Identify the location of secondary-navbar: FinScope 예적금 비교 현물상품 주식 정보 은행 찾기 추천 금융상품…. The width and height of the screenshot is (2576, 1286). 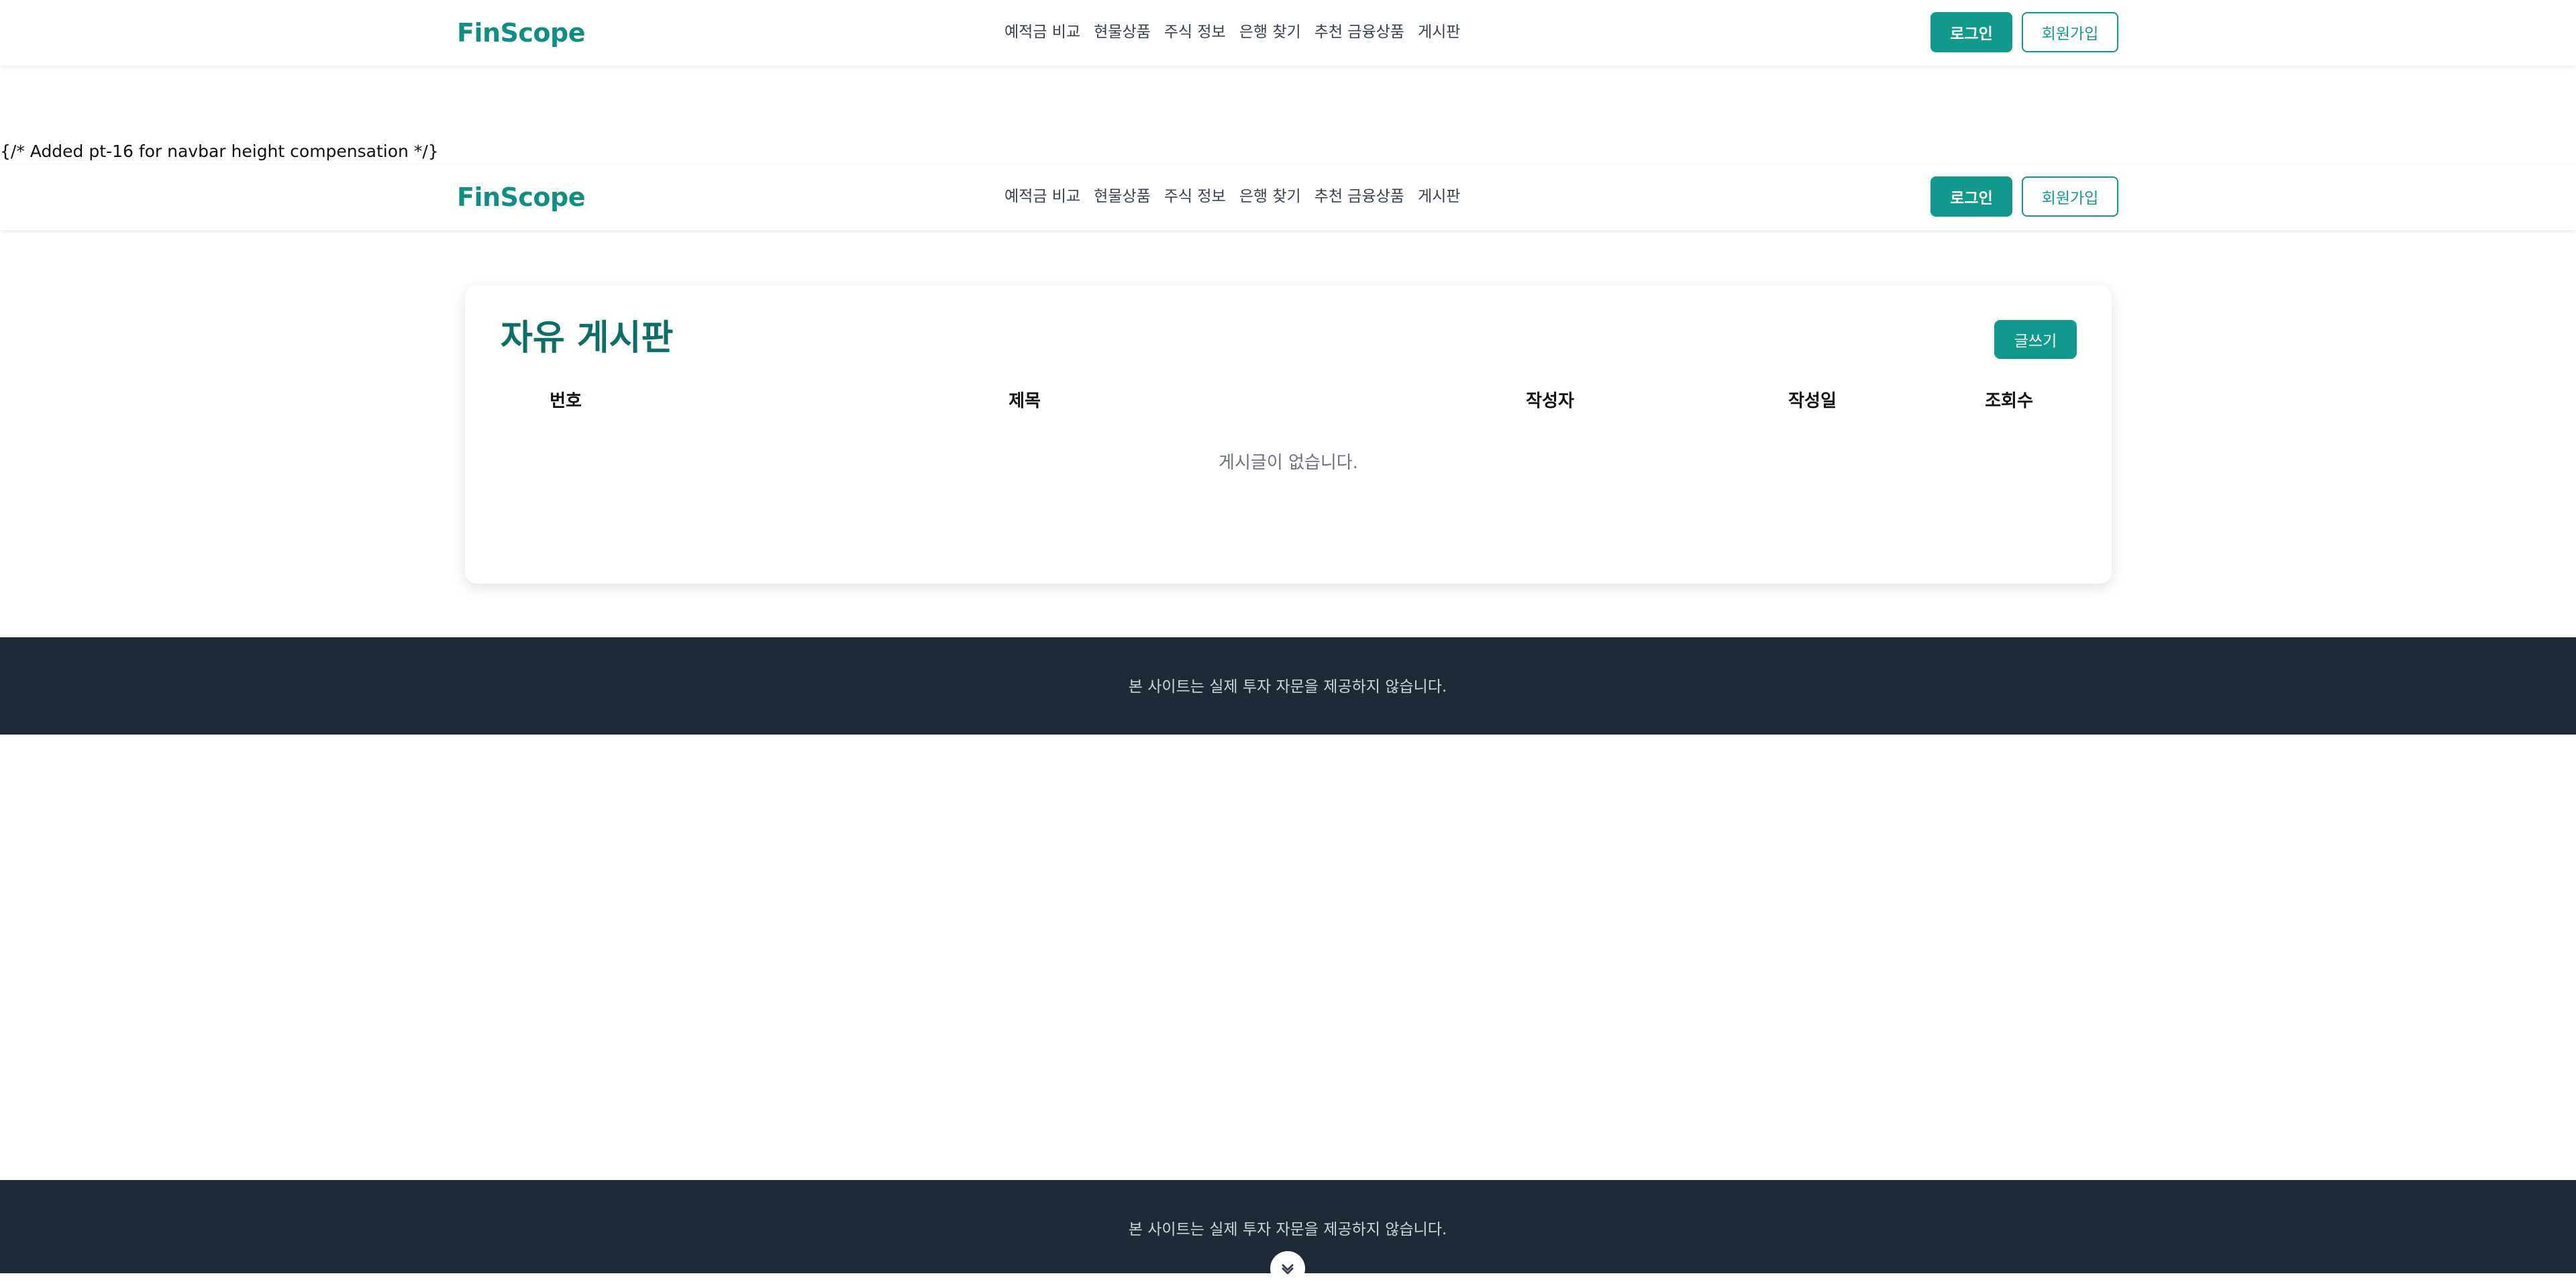
(1288, 197).